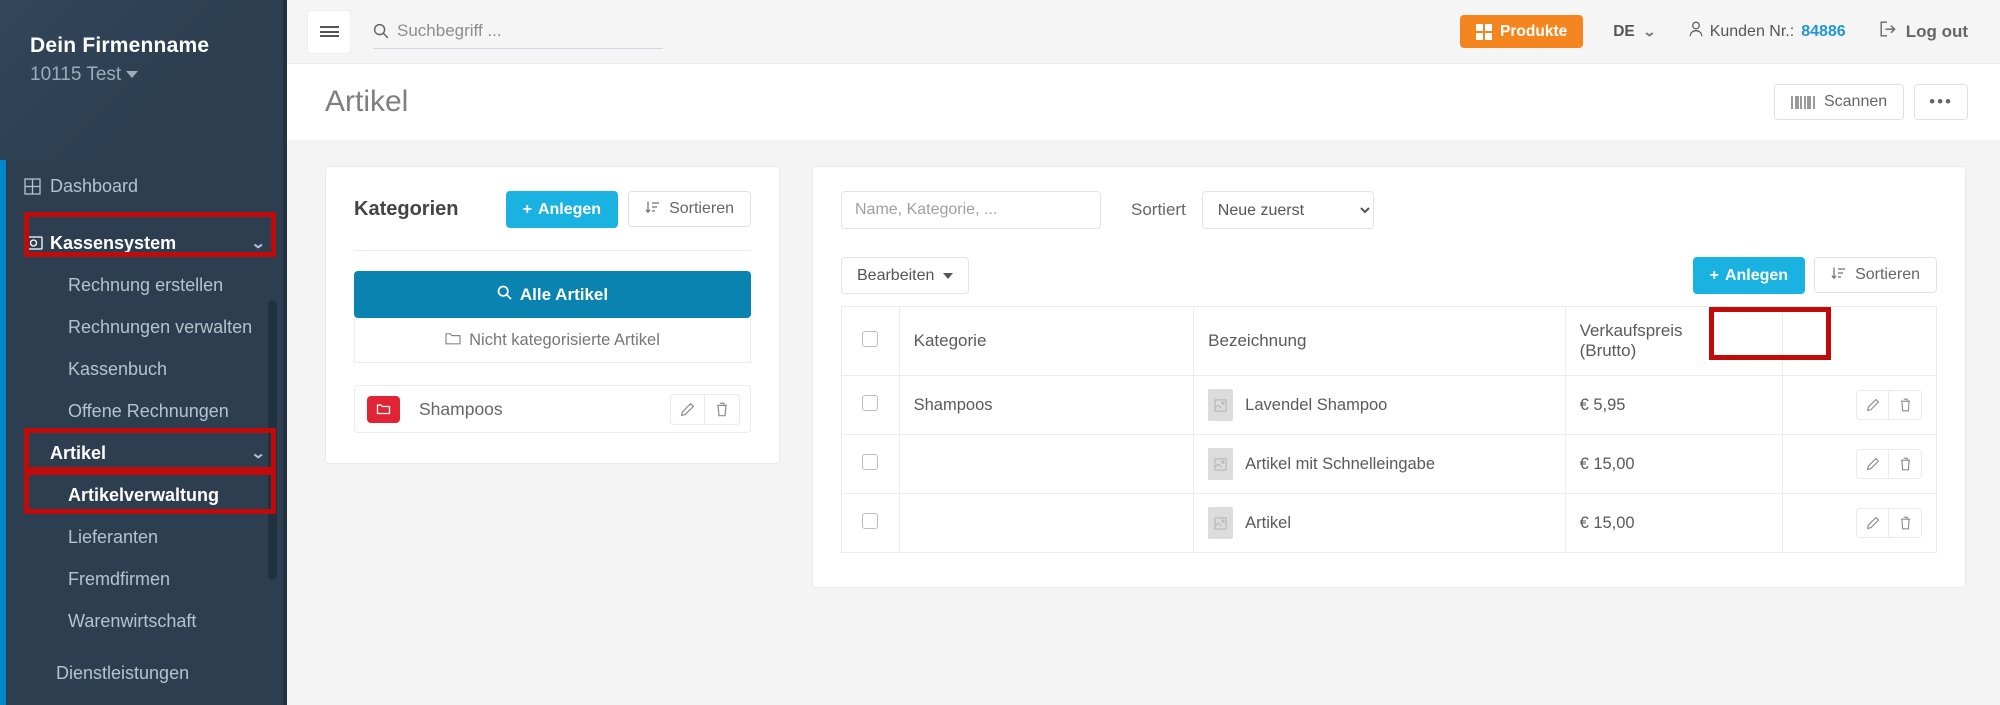  What do you see at coordinates (689, 209) in the screenshot?
I see `category-sort-button: Sortieren` at bounding box center [689, 209].